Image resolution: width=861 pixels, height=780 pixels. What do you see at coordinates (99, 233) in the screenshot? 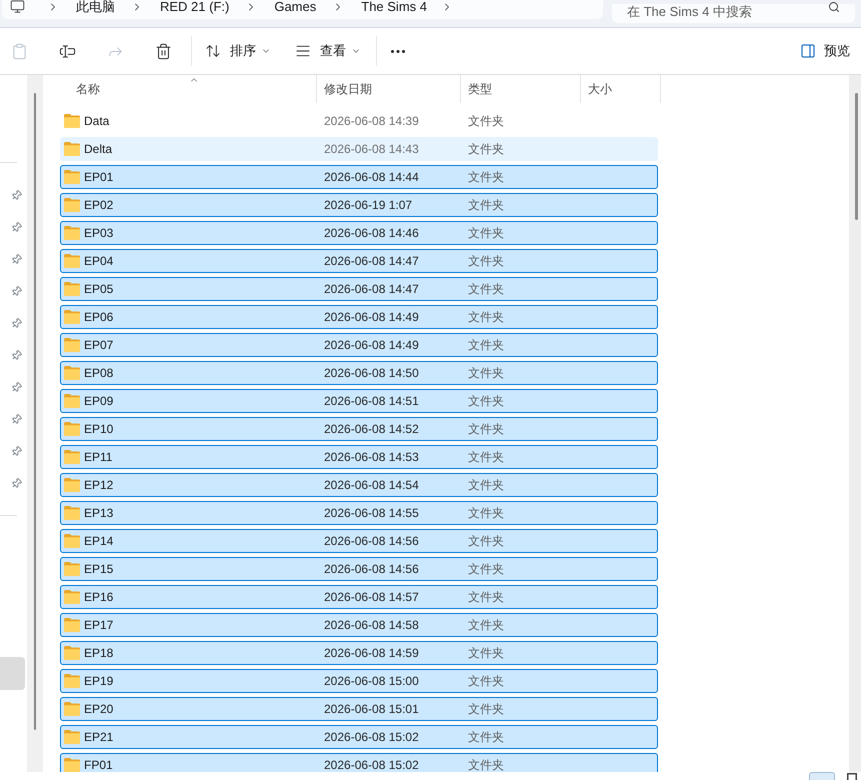
I see `folder-name: EP03` at bounding box center [99, 233].